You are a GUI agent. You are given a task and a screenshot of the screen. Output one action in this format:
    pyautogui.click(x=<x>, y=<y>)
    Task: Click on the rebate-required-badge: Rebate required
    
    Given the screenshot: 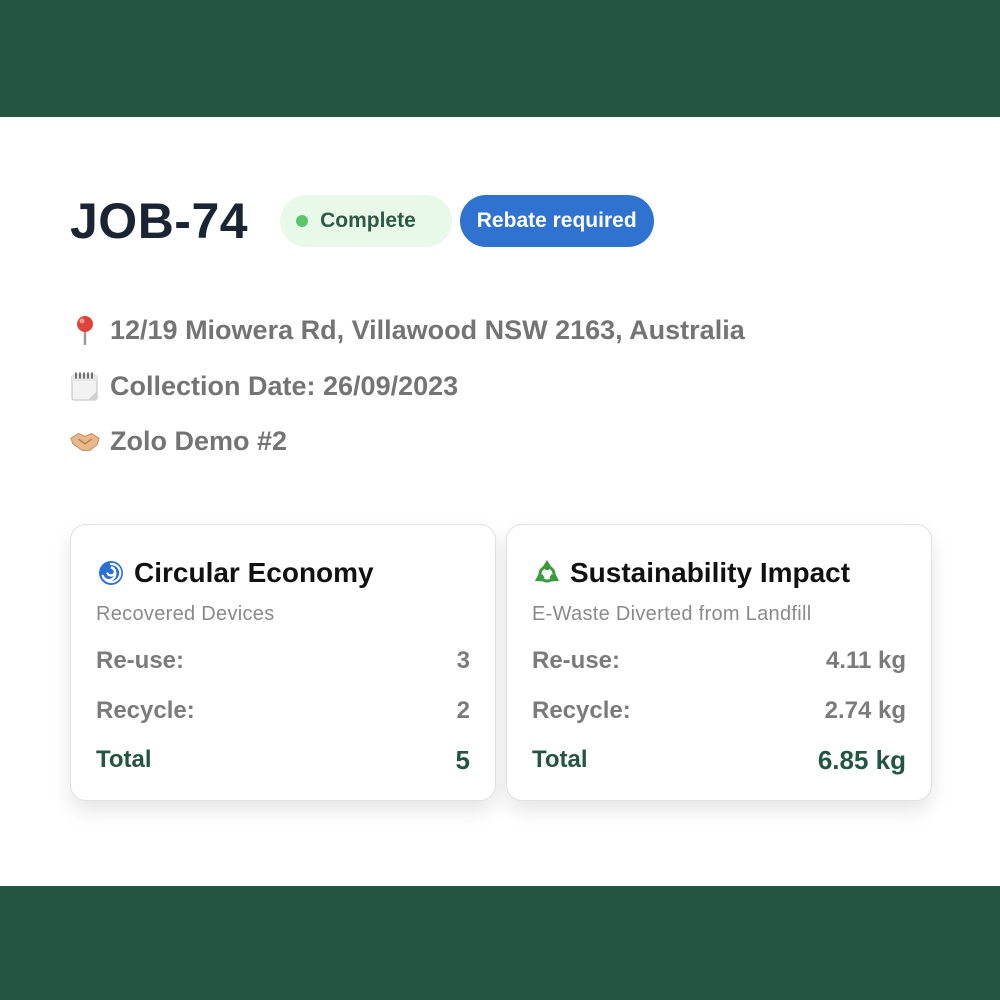 What is the action you would take?
    pyautogui.click(x=556, y=221)
    